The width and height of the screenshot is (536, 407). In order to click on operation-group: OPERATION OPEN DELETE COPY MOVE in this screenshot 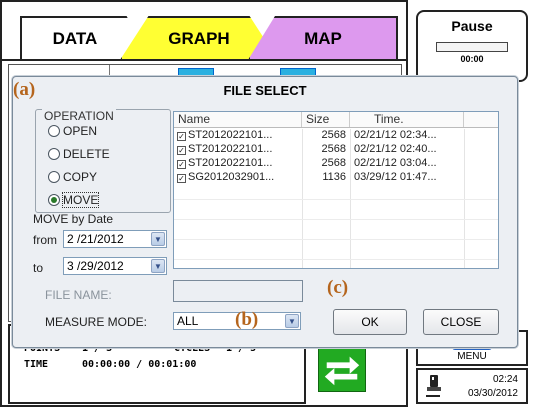, I will do `click(103, 161)`.